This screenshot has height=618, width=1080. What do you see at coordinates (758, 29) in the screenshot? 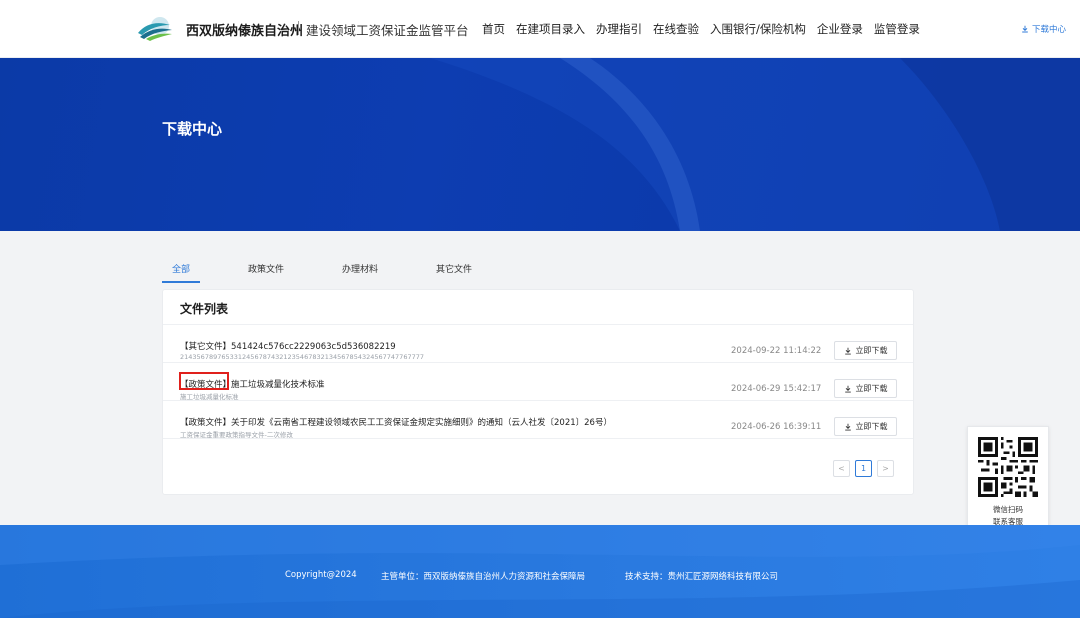
I see `nav-banks-insurance: 入围银行/保险机构` at bounding box center [758, 29].